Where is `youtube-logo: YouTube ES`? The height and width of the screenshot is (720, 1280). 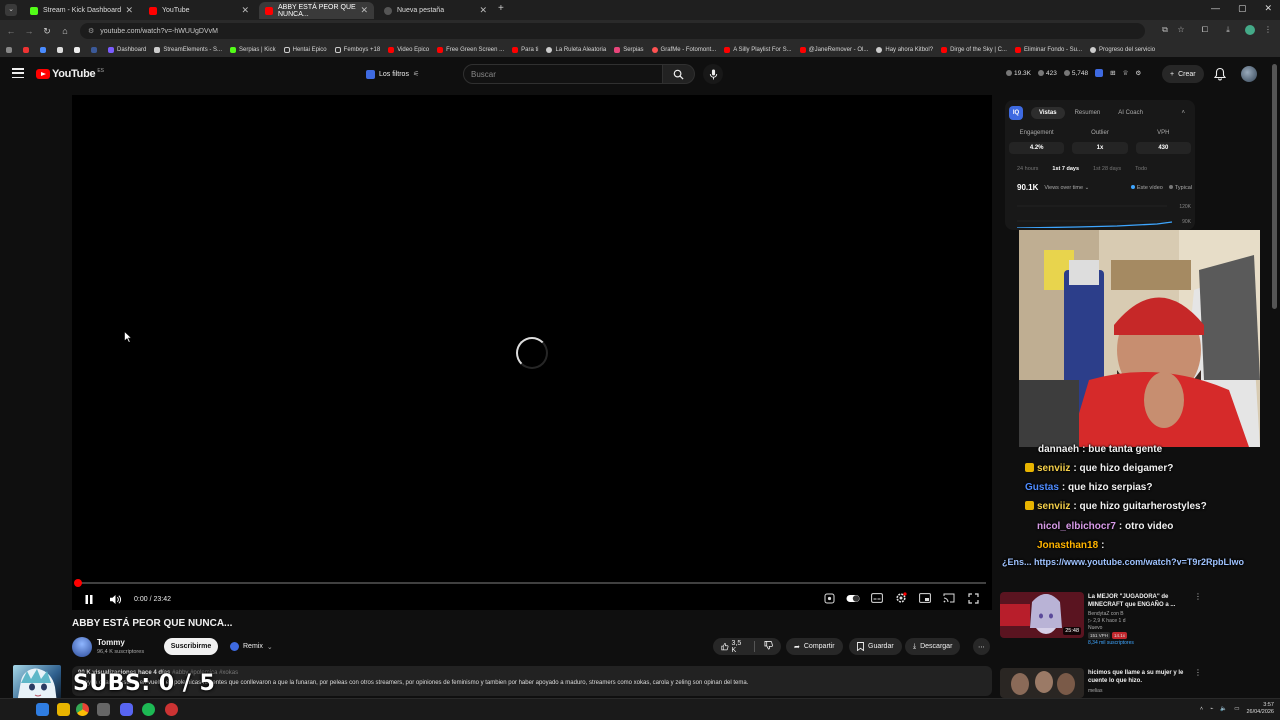 youtube-logo: YouTube ES is located at coordinates (70, 74).